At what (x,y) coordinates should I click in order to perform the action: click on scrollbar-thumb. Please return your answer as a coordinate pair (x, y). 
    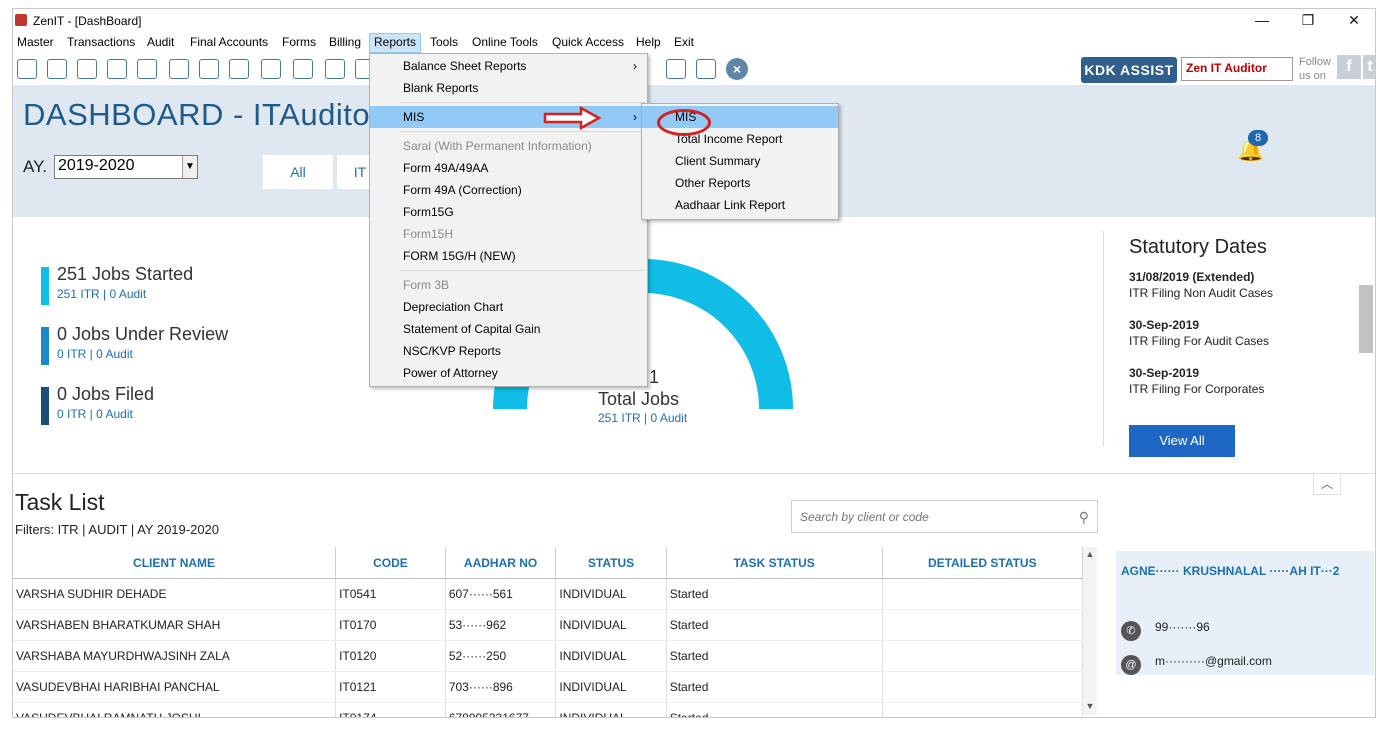
    Looking at the image, I should click on (1366, 319).